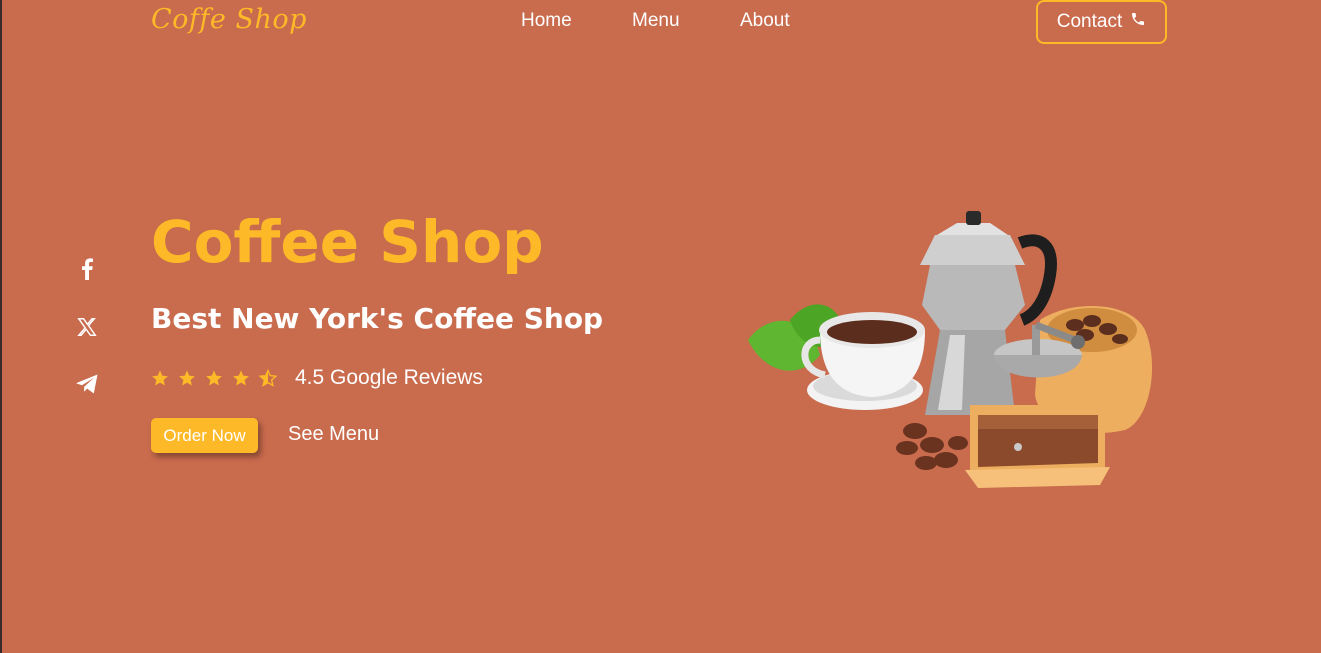  I want to click on rating: 4.5 Google Reviews, so click(317, 378).